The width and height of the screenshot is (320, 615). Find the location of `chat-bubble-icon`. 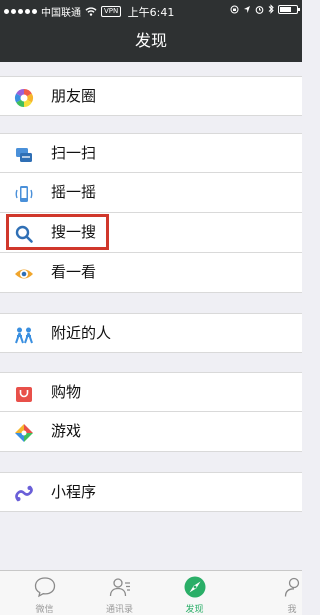

chat-bubble-icon is located at coordinates (45, 587).